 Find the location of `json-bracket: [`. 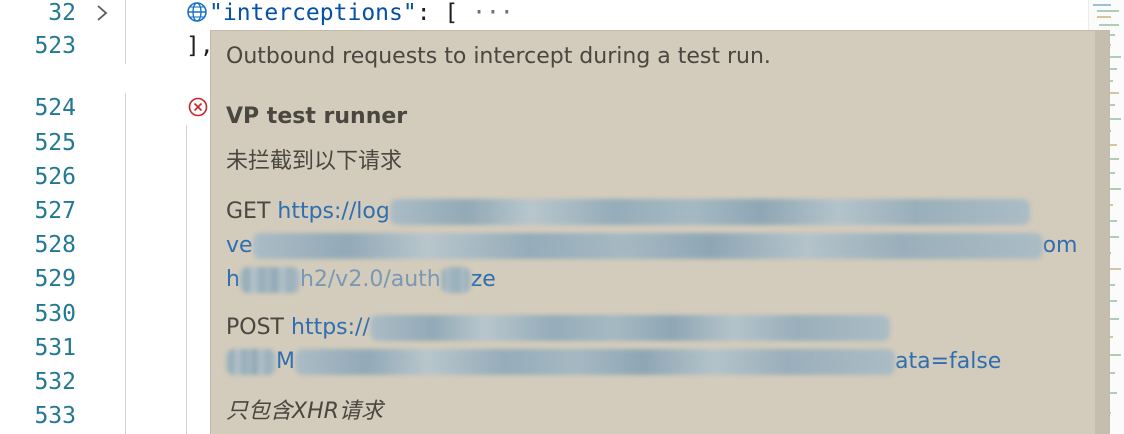

json-bracket: [ is located at coordinates (451, 13).